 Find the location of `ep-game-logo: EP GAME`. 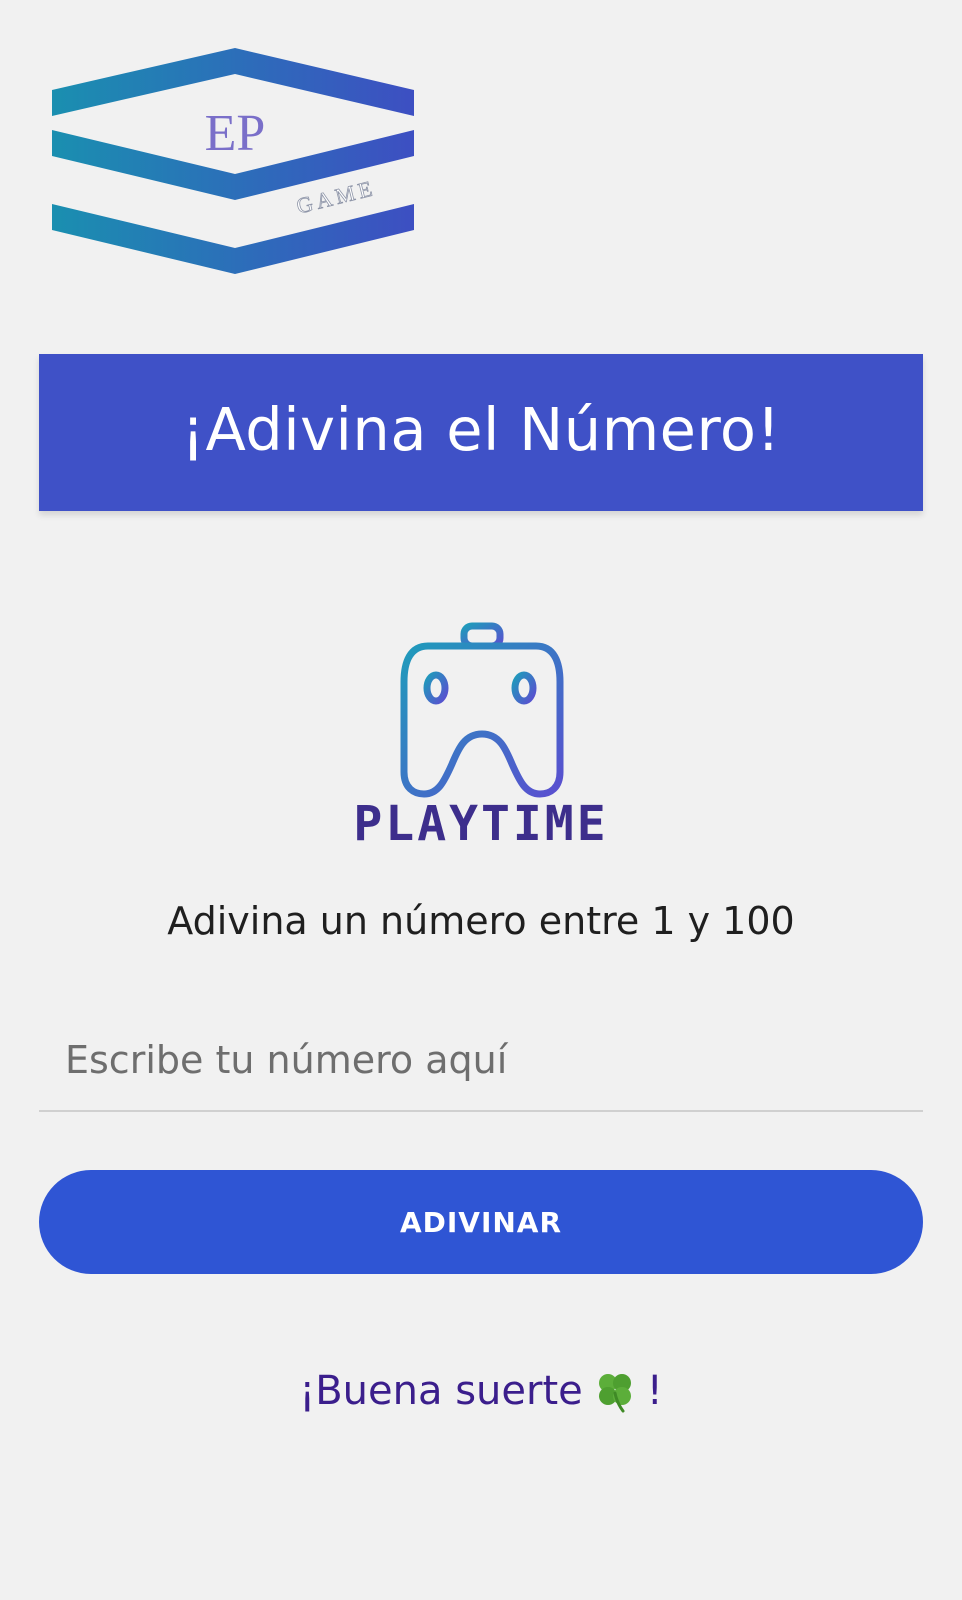

ep-game-logo: EP GAME is located at coordinates (233, 161).